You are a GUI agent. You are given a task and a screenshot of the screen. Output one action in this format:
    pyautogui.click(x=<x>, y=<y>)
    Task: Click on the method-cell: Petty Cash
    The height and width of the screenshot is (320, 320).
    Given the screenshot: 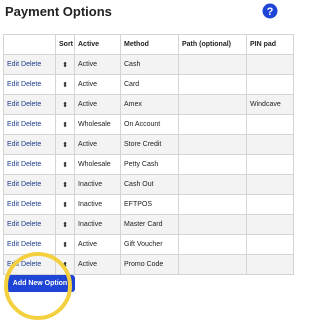 What is the action you would take?
    pyautogui.click(x=149, y=164)
    